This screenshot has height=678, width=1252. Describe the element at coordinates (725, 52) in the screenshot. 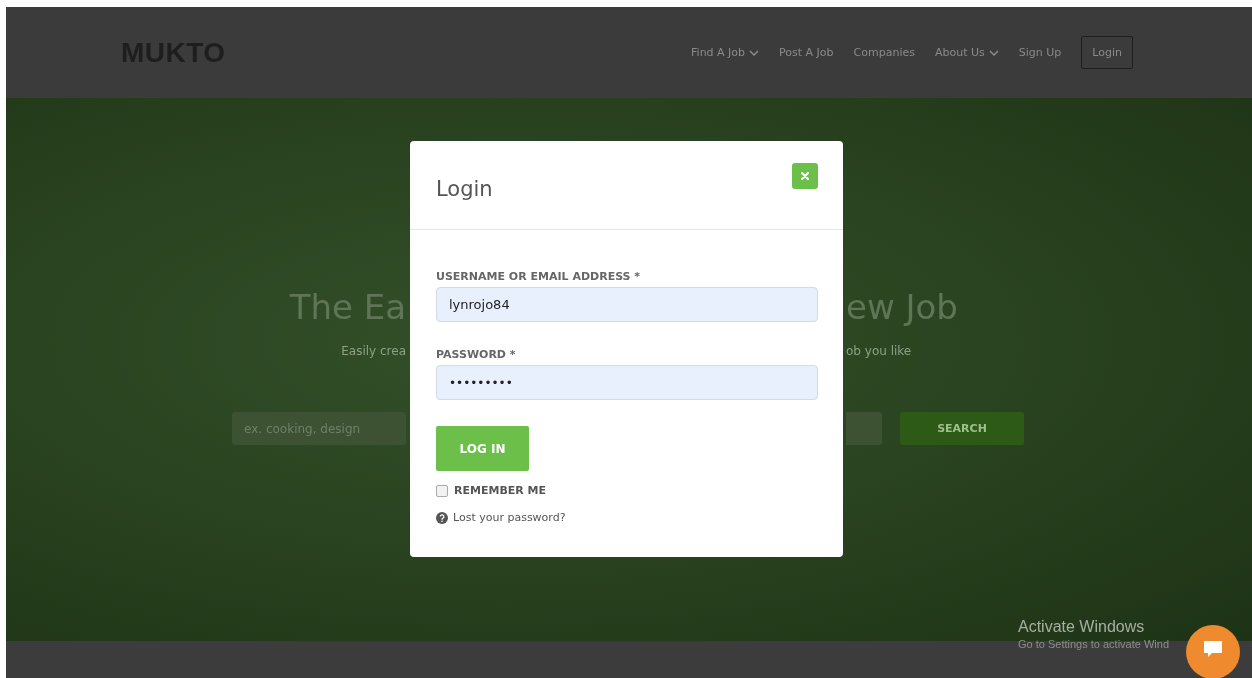

I see `nav-link: Find A Job` at that location.